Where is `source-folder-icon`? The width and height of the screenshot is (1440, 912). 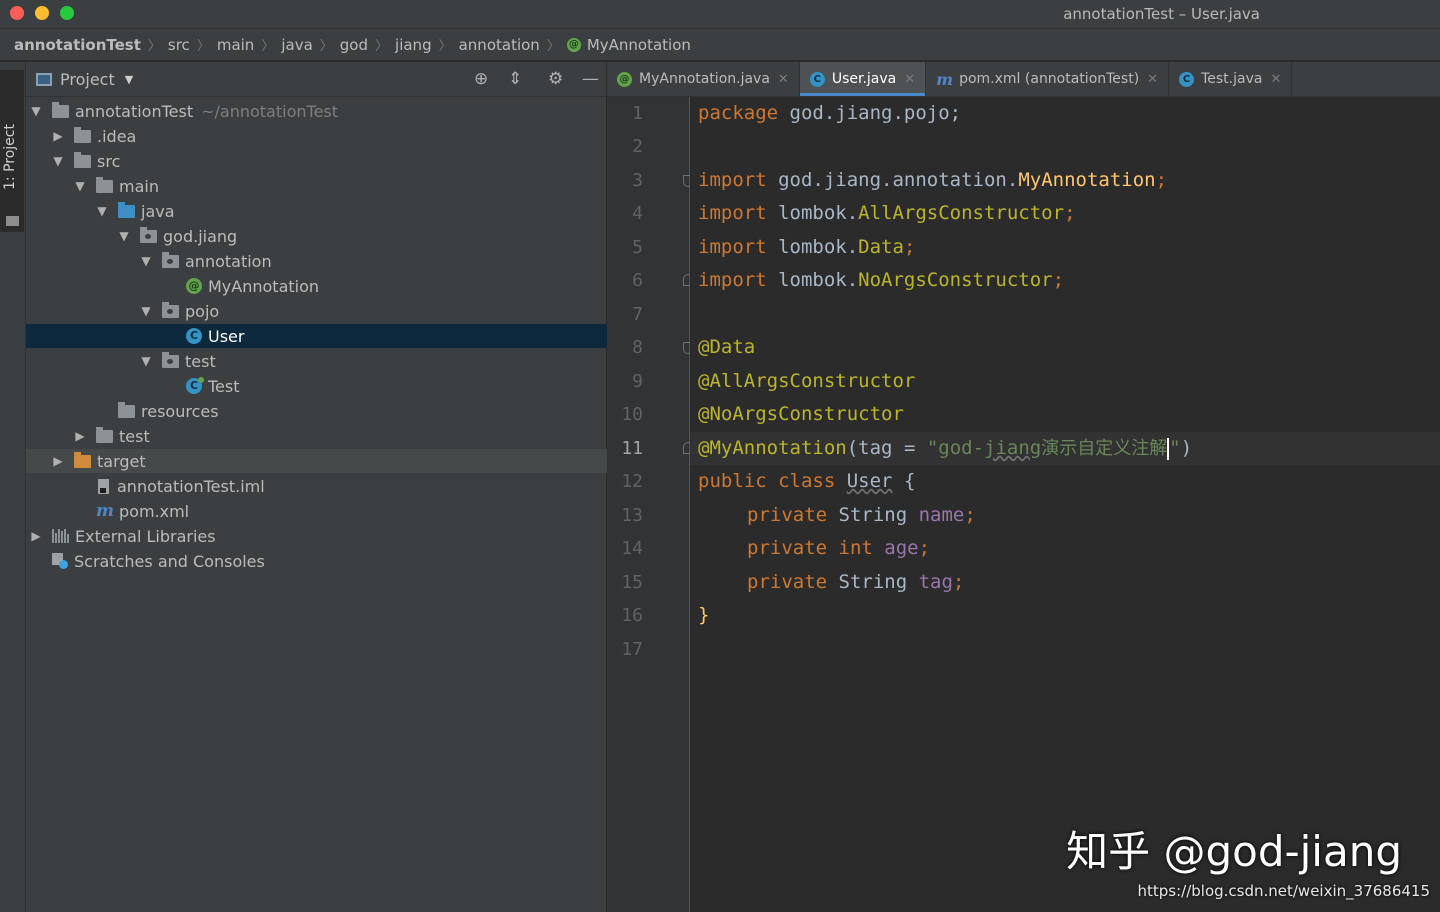 source-folder-icon is located at coordinates (126, 209).